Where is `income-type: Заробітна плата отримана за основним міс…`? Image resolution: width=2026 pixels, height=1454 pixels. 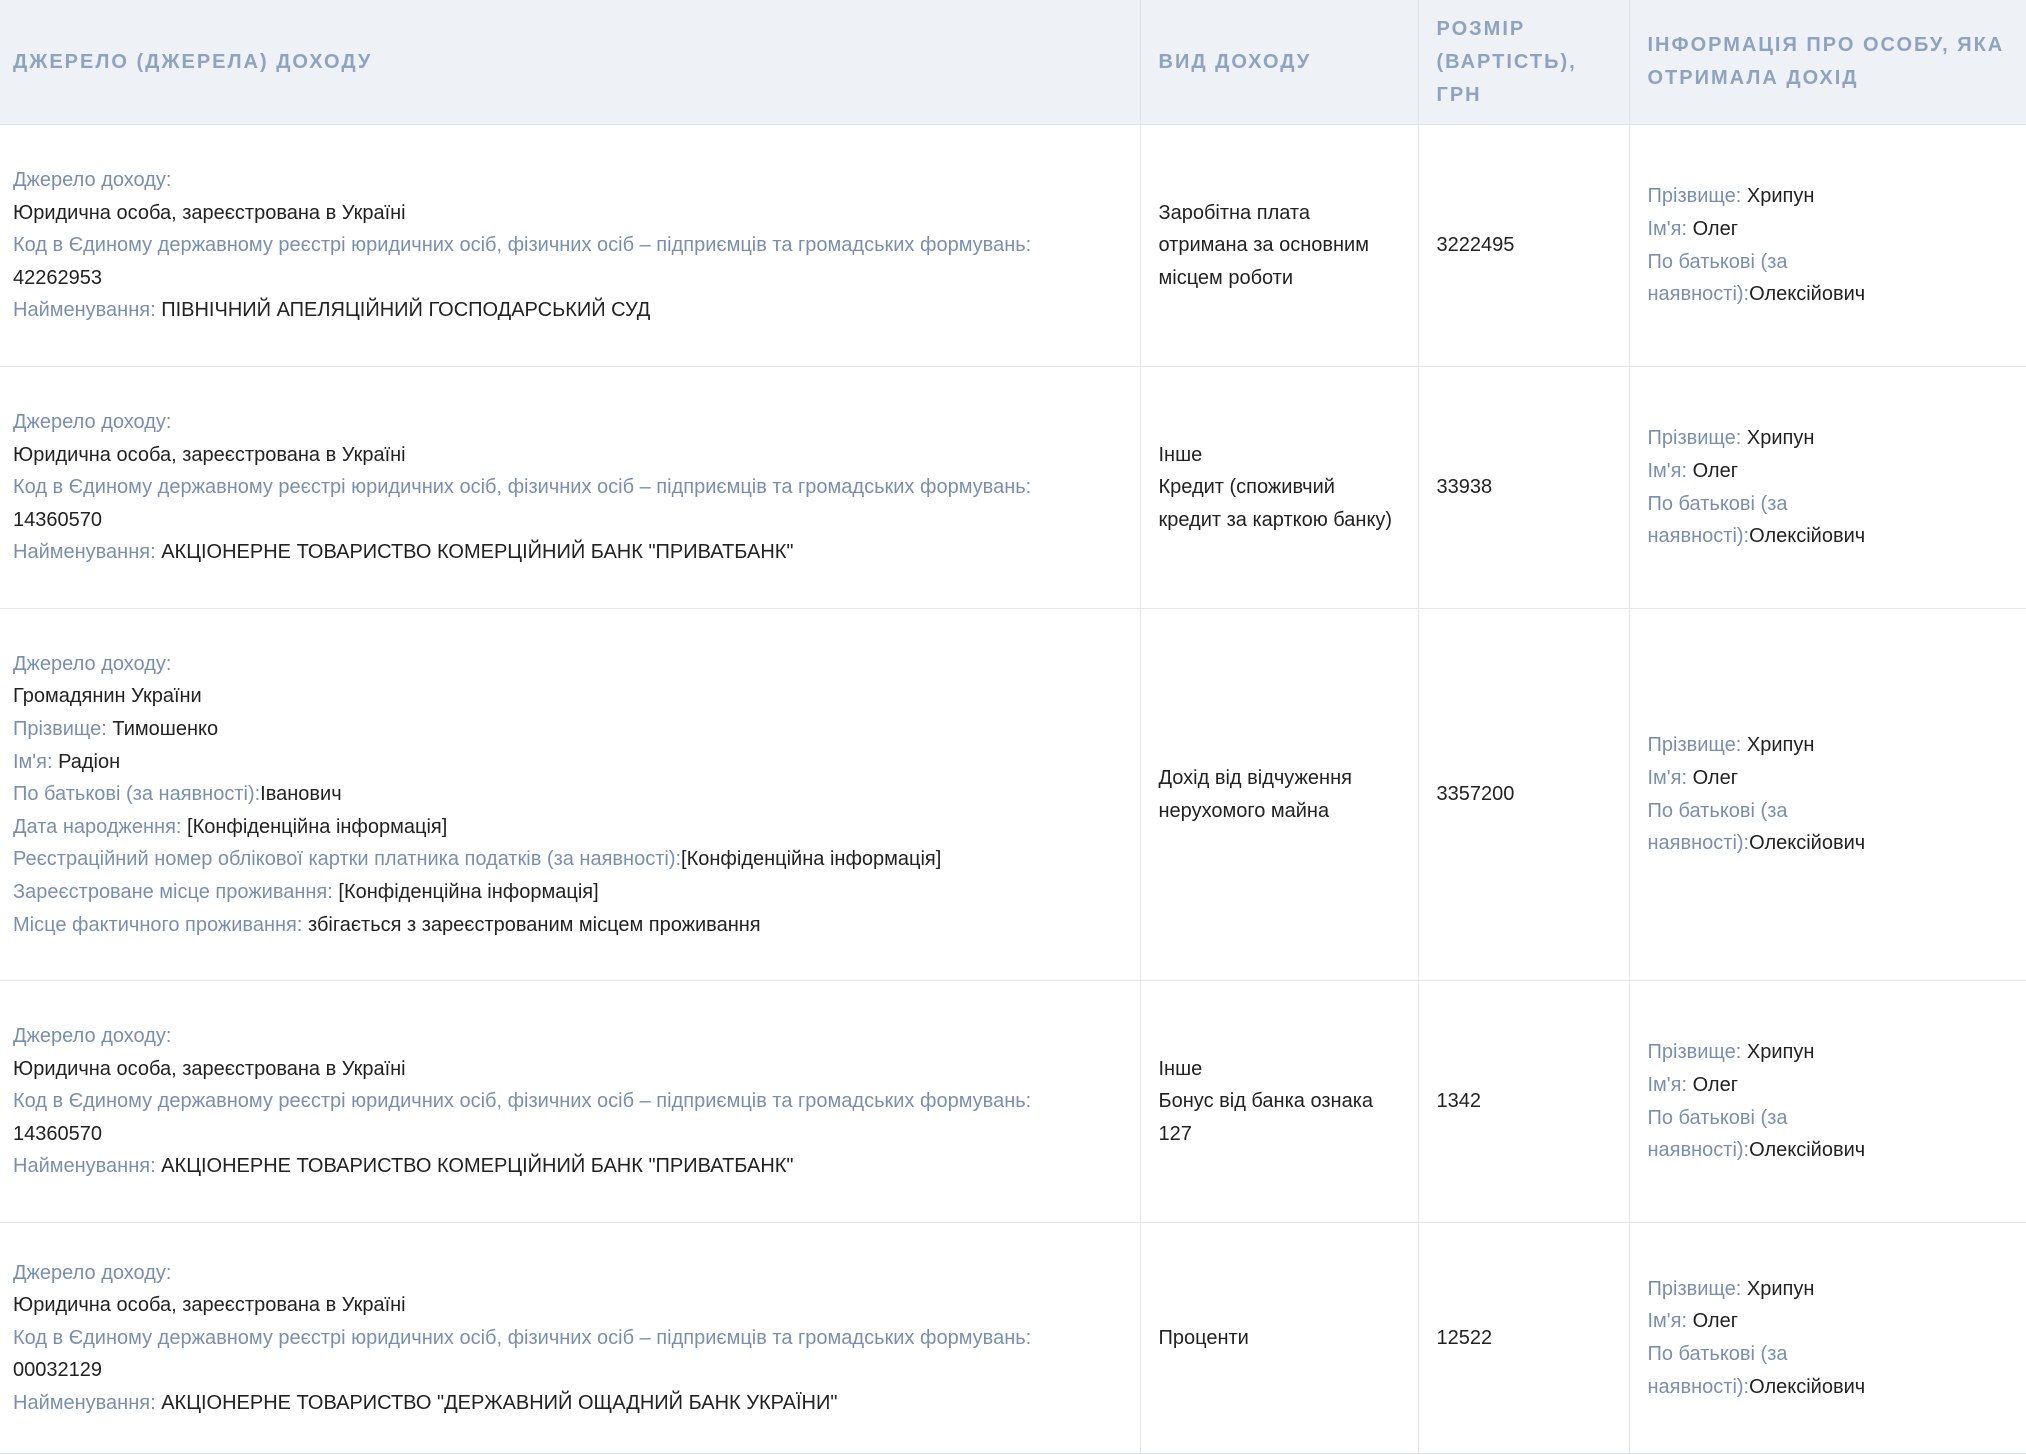 income-type: Заробітна плата отримана за основним міс… is located at coordinates (1263, 245).